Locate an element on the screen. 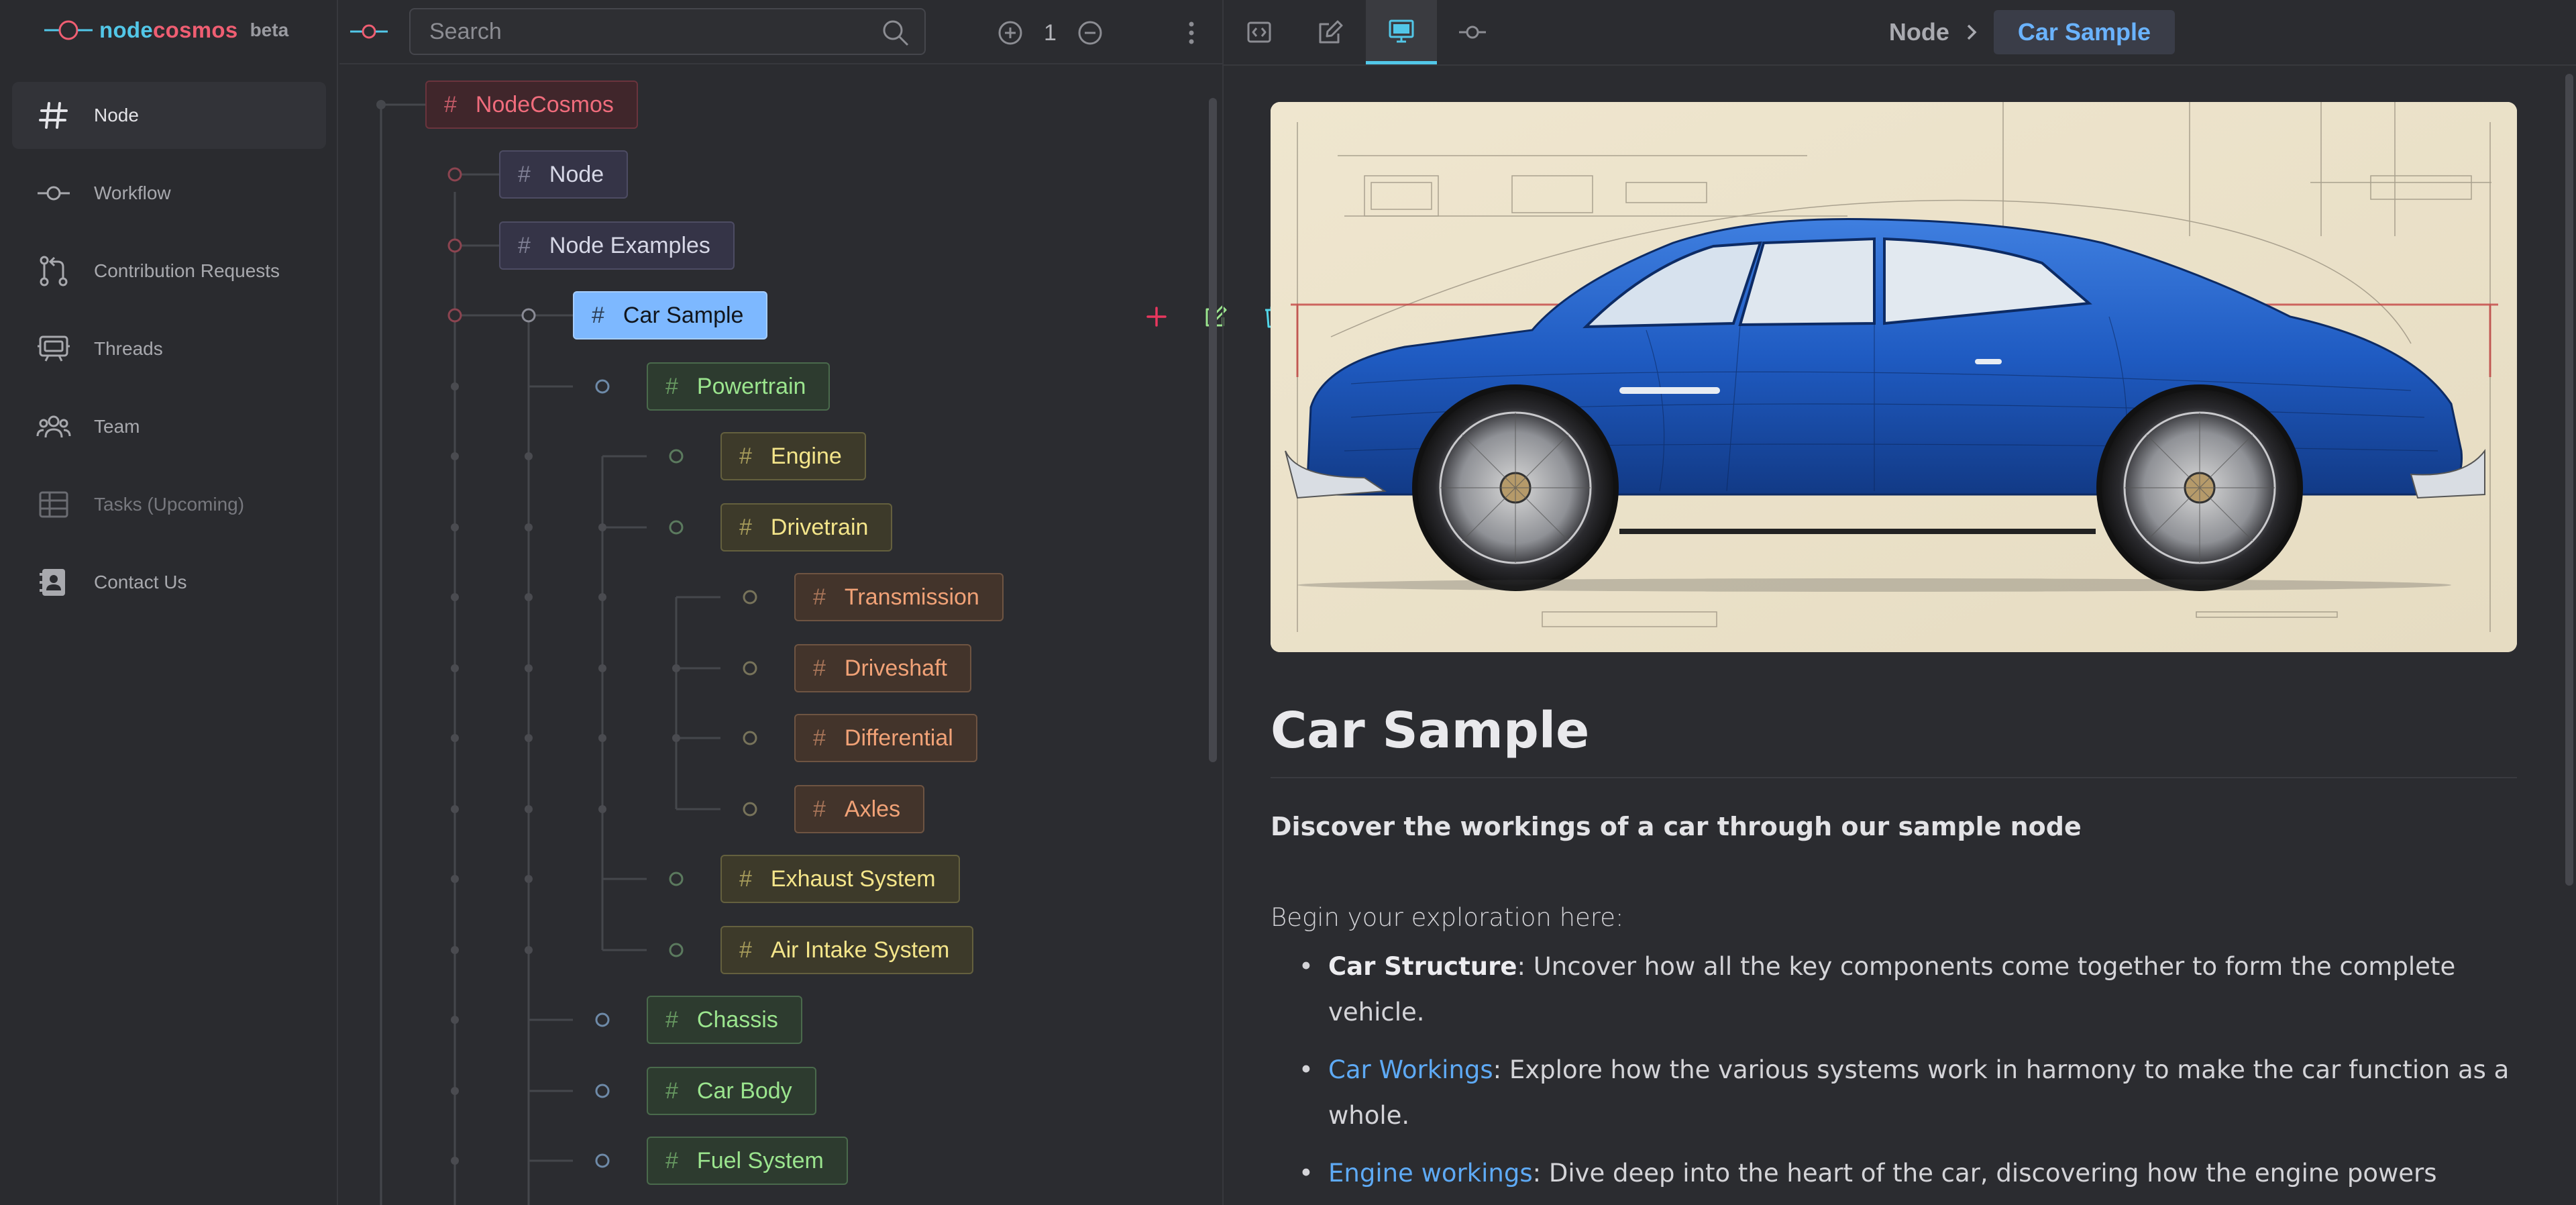  engine-workings-link: Engine workings is located at coordinates (1430, 1173).